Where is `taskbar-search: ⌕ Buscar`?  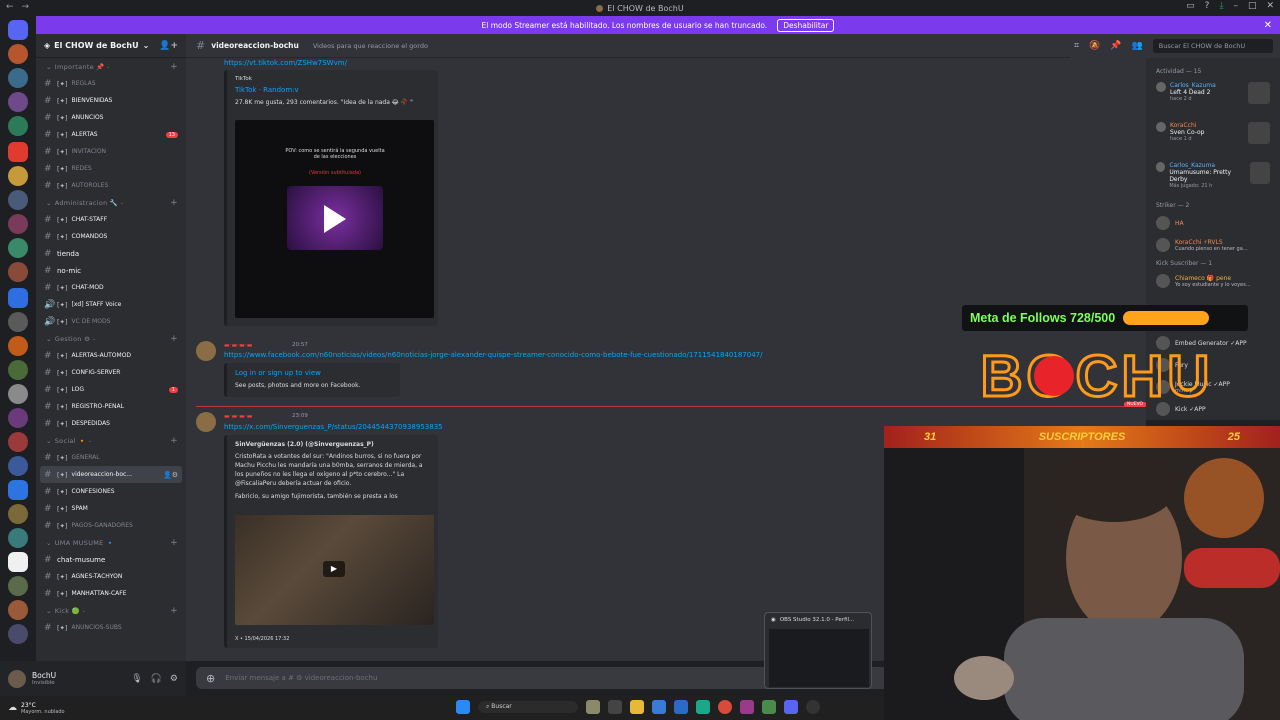 taskbar-search: ⌕ Buscar is located at coordinates (528, 707).